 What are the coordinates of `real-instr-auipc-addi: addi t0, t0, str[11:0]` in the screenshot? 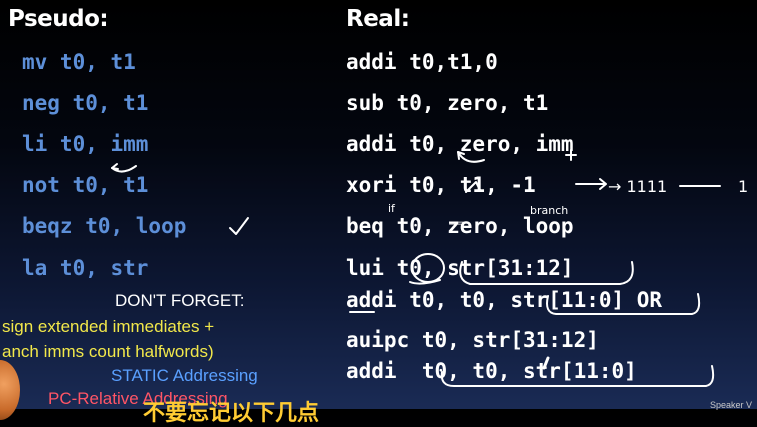 It's located at (491, 371).